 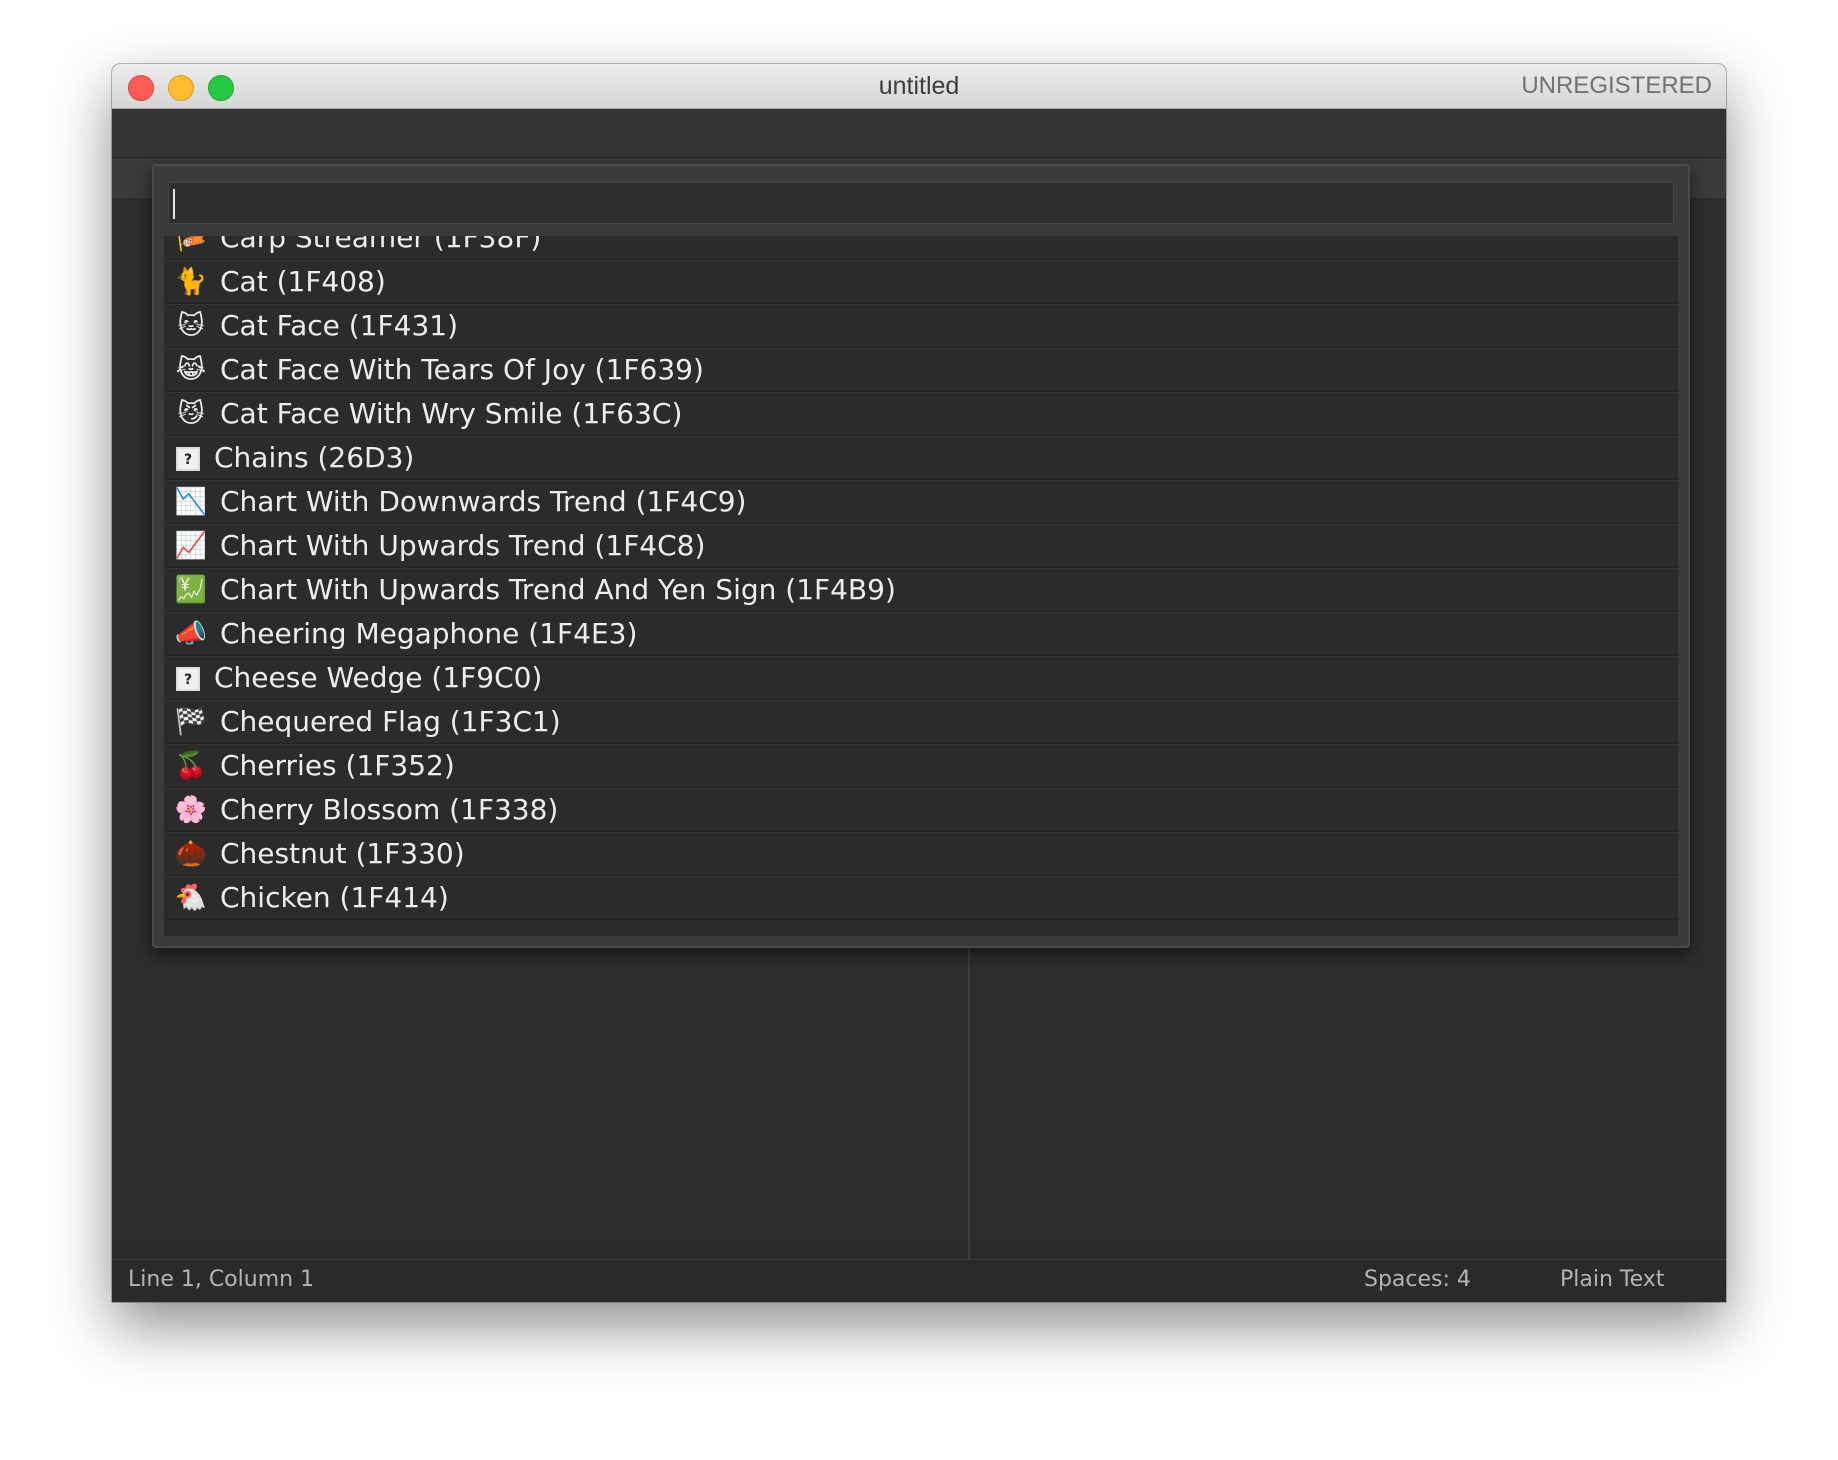 What do you see at coordinates (191, 326) in the screenshot?
I see `cat-face-icon: 🐱` at bounding box center [191, 326].